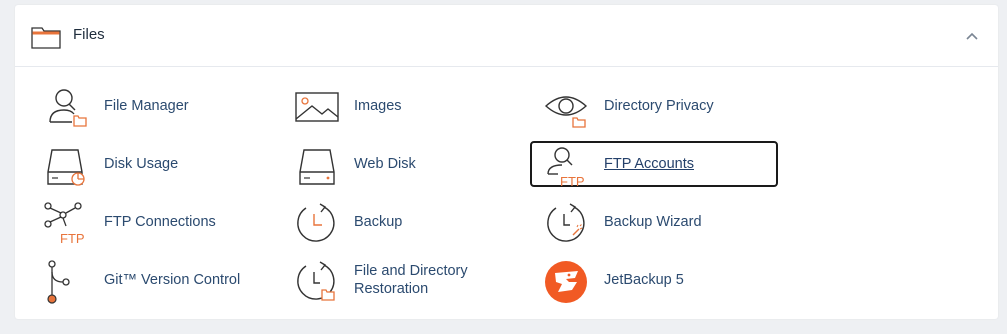  Describe the element at coordinates (566, 282) in the screenshot. I see `jetbackup-icon` at that location.